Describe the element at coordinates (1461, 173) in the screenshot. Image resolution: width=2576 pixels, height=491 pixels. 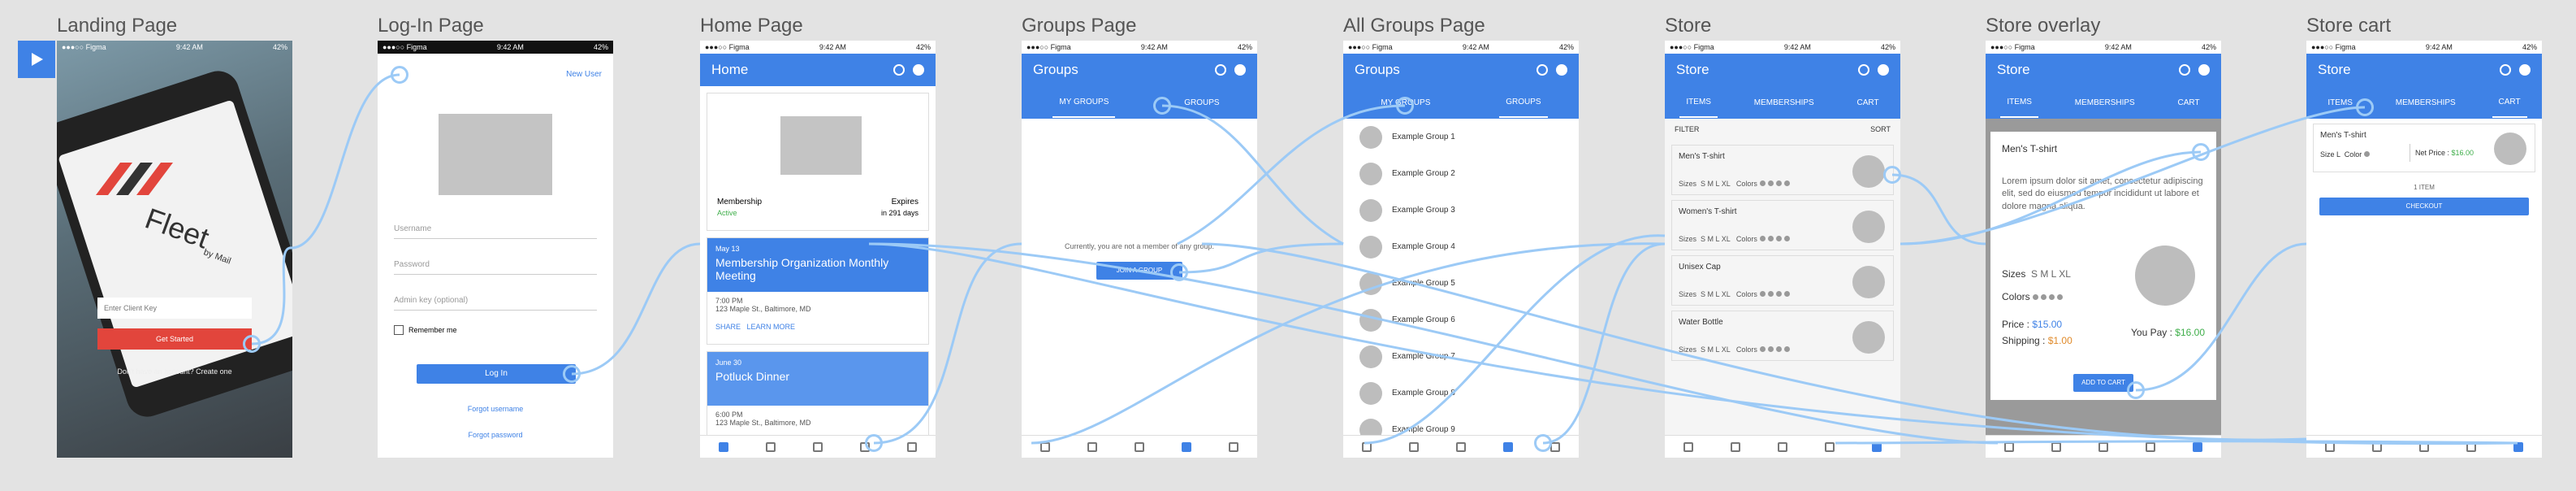
I see `list-item: Example Group 2` at that location.